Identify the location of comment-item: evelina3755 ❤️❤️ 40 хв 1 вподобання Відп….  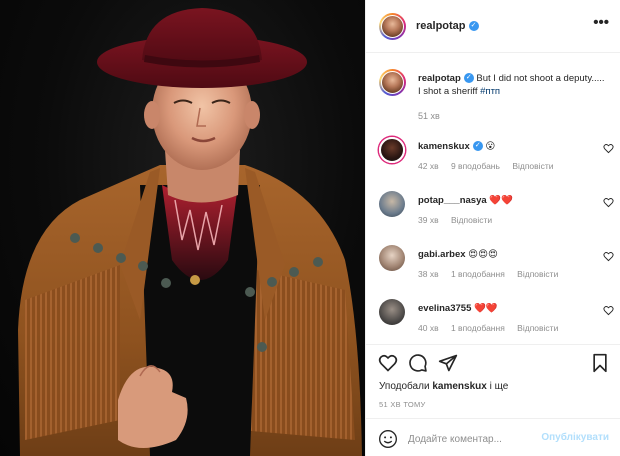
(496, 321).